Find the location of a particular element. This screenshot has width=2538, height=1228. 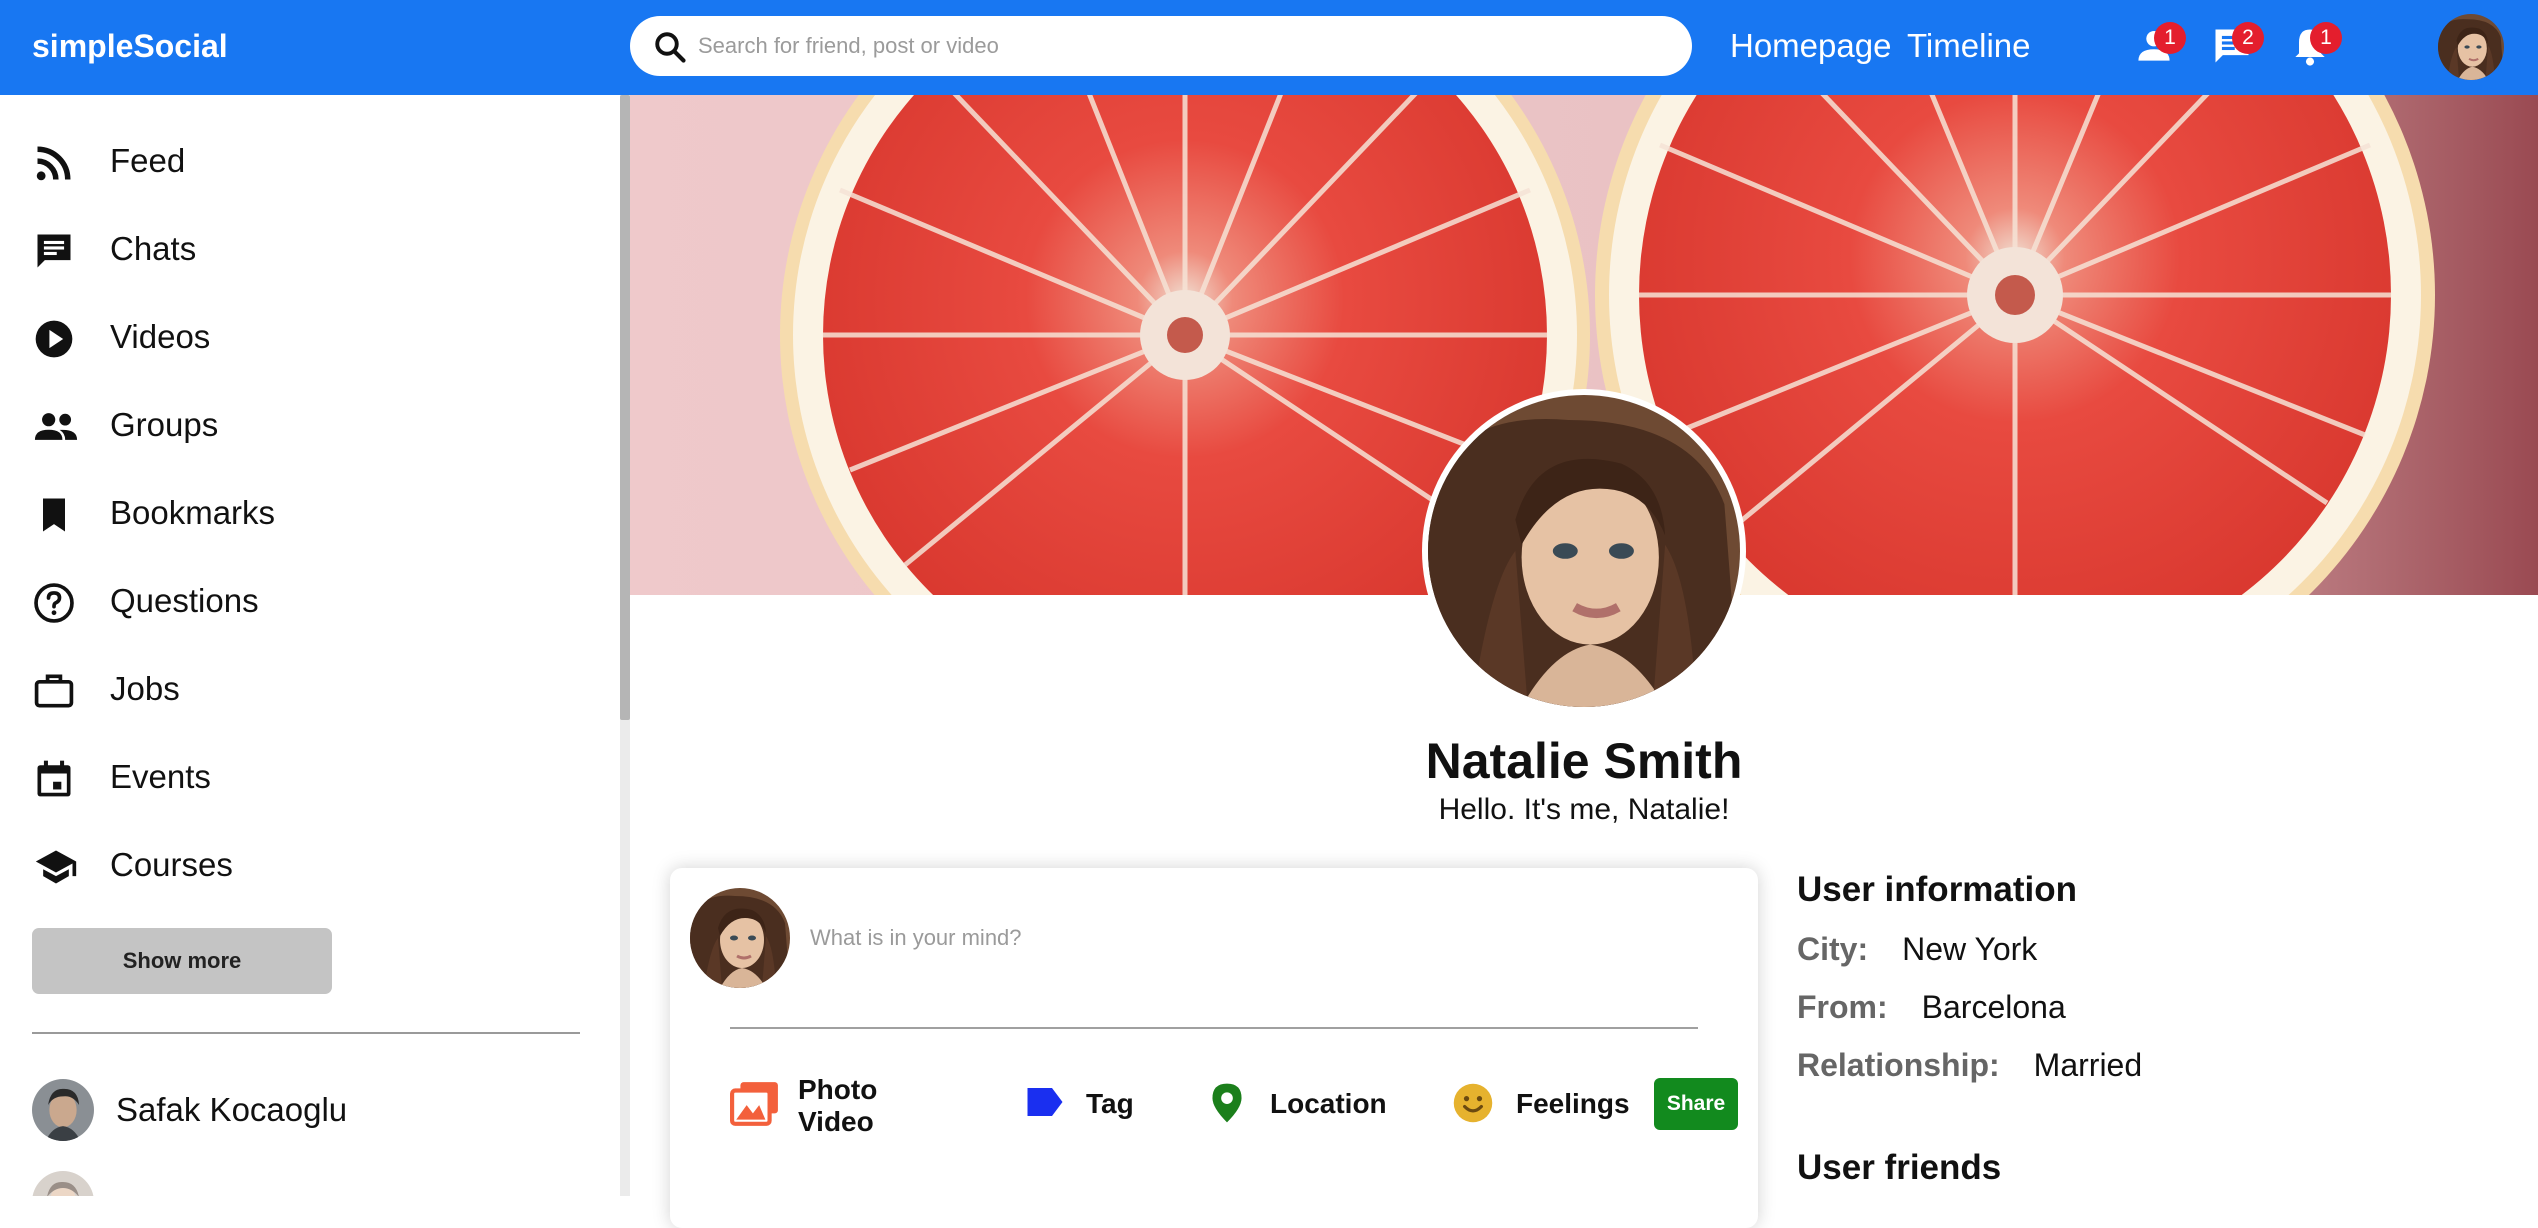

homepage-link: Homepage is located at coordinates (1810, 46).